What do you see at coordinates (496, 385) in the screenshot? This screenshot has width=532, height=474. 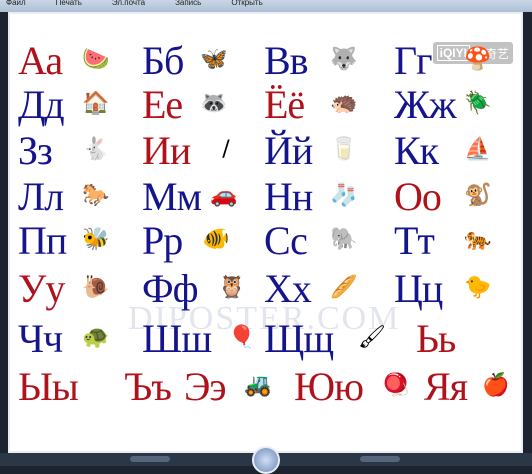 I see `apple-icon: 🍎` at bounding box center [496, 385].